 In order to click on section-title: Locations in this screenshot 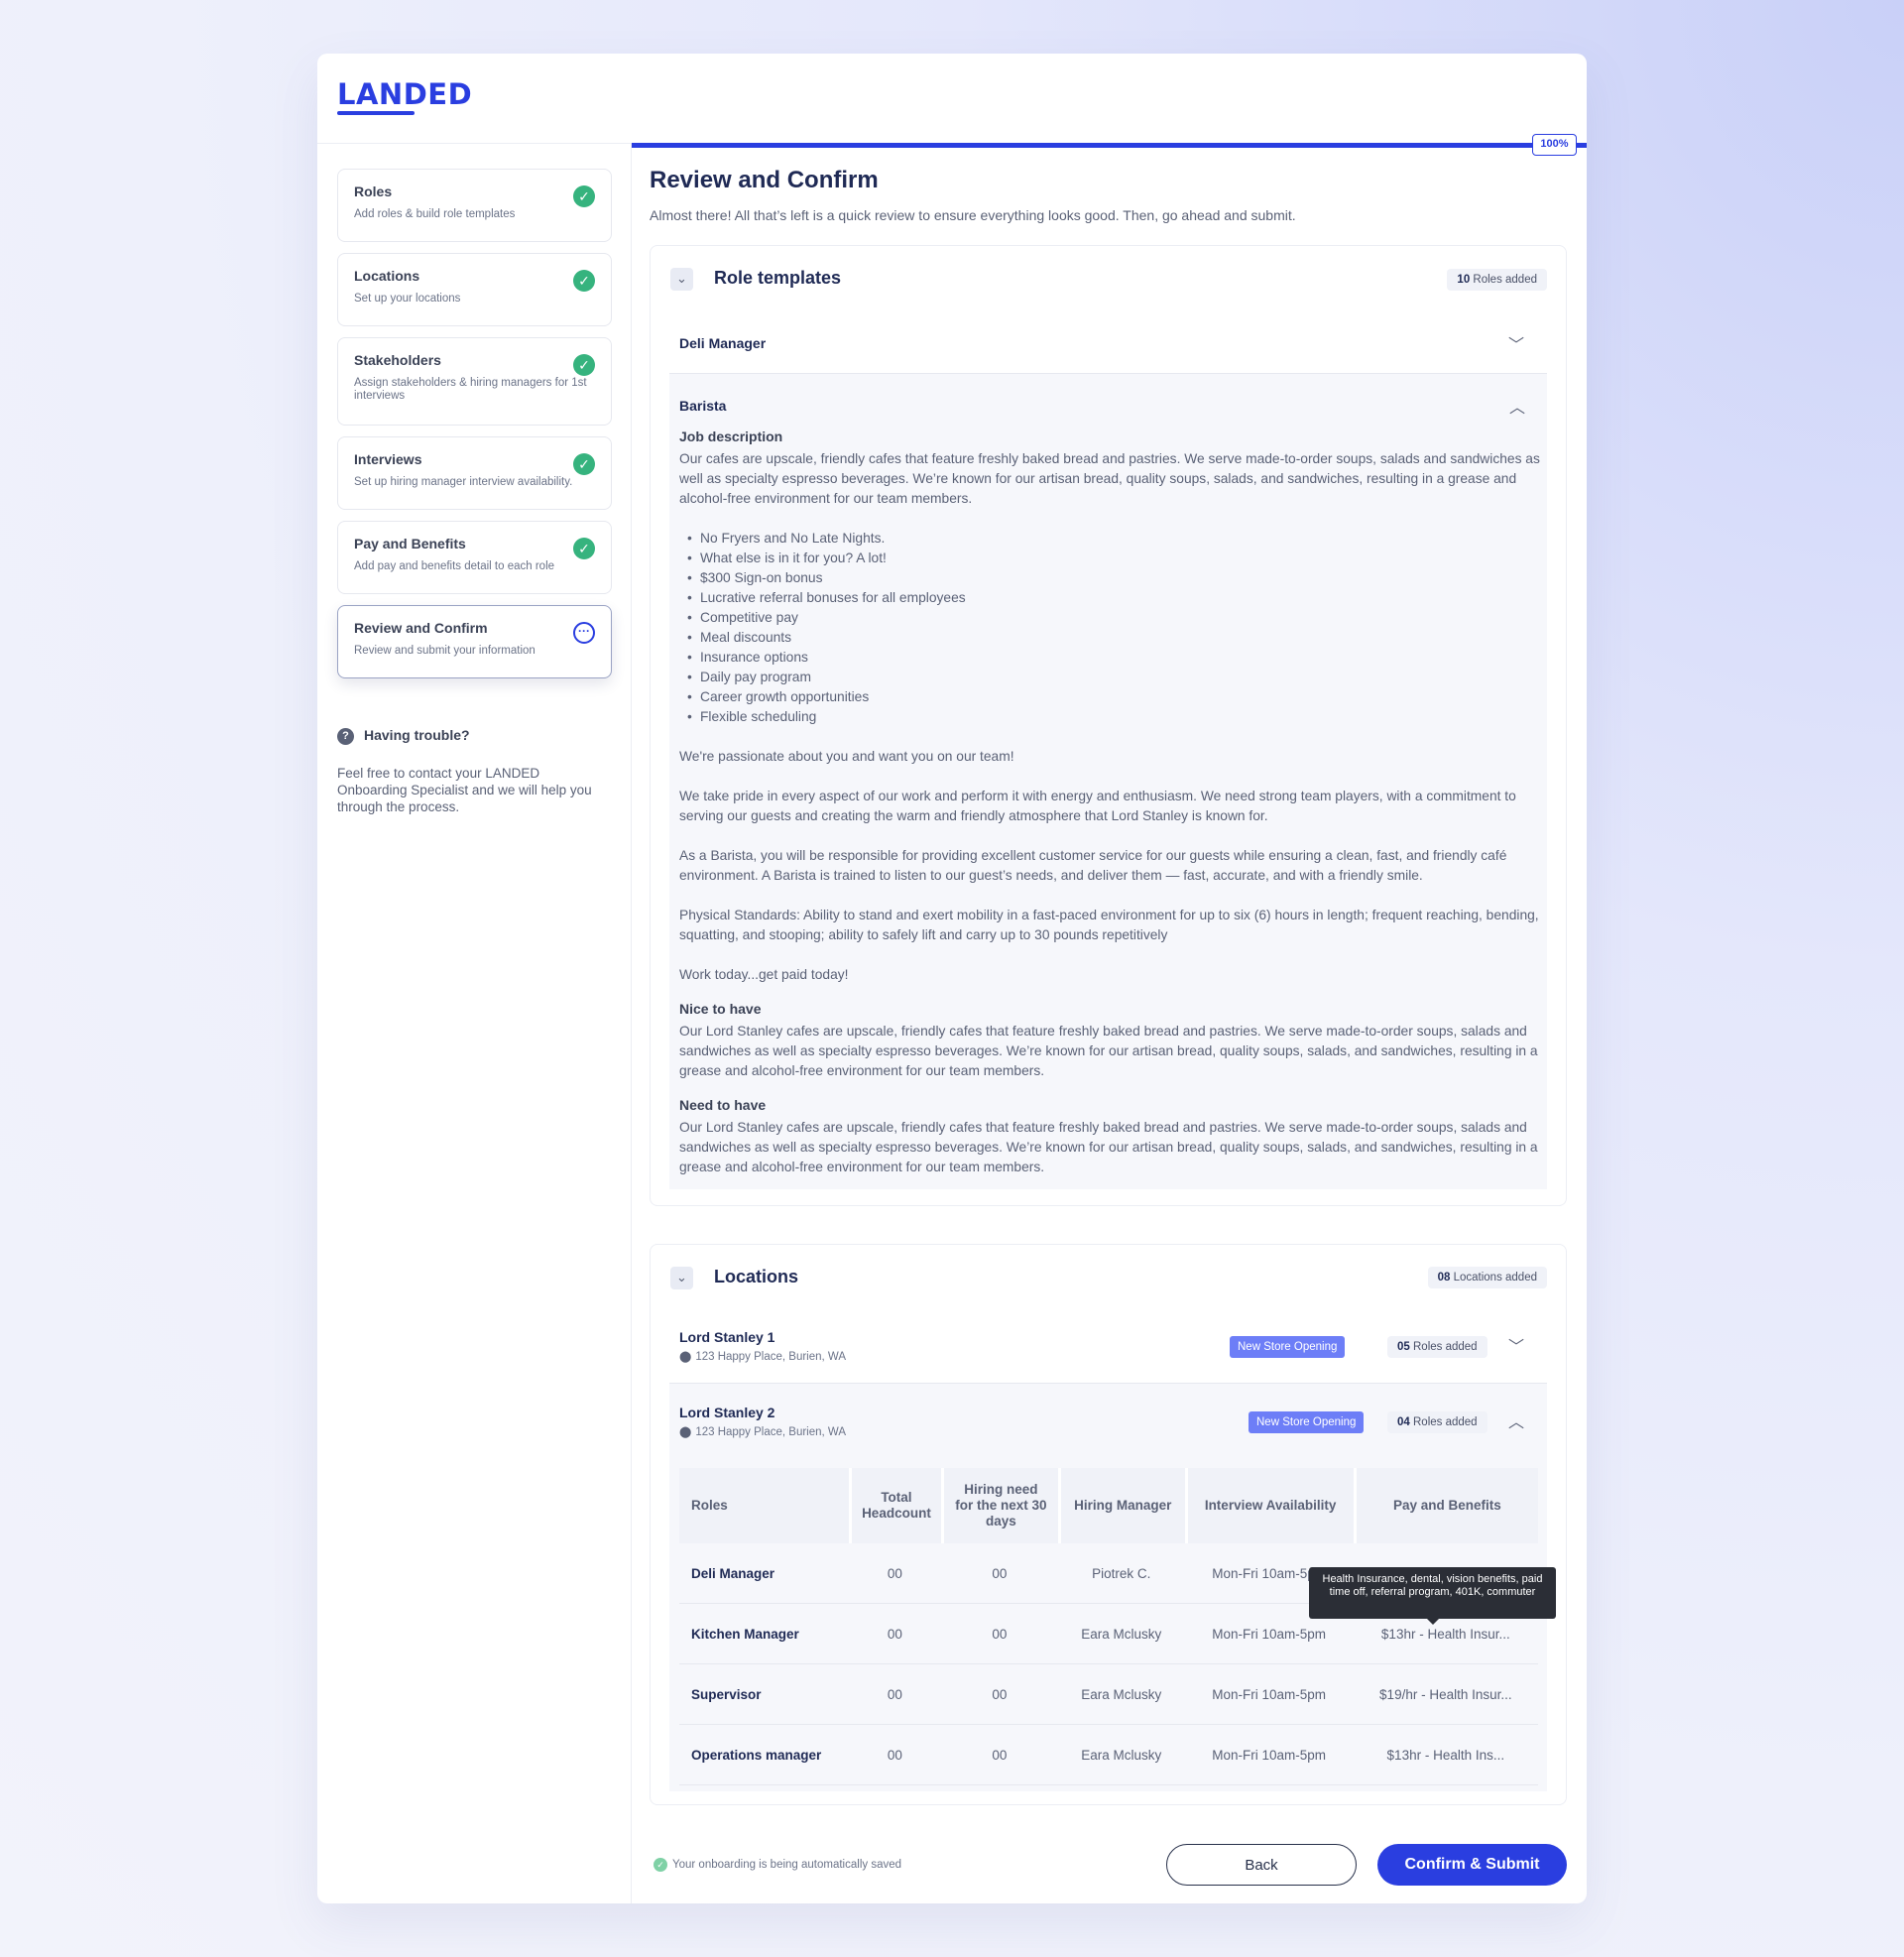, I will do `click(756, 1276)`.